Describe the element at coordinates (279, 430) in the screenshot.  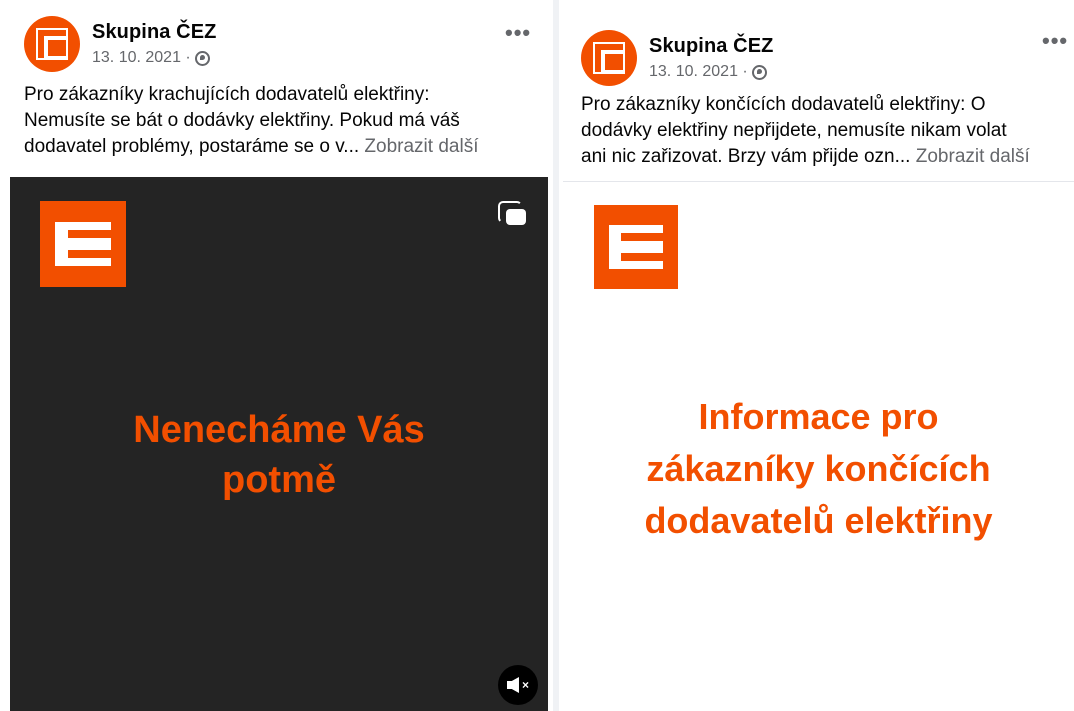
I see `headline-line: Nenecháme Vás` at that location.